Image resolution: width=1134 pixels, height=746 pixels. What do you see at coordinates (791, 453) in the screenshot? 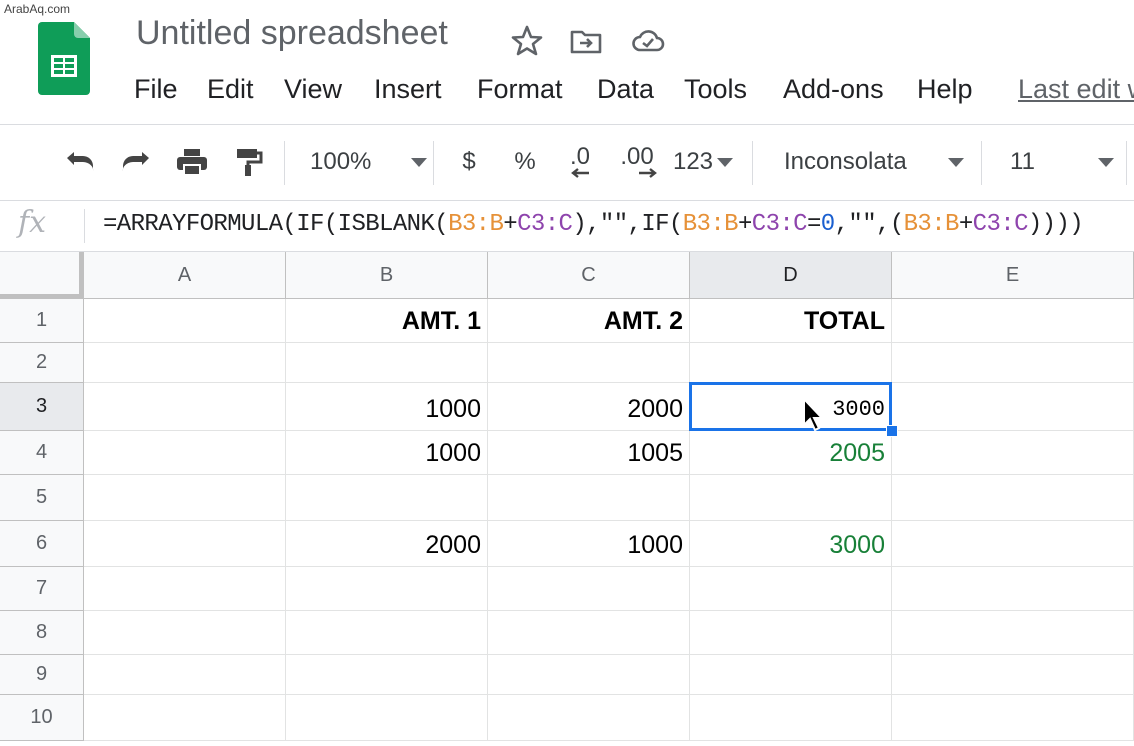
I see `cell-d4: 2005` at bounding box center [791, 453].